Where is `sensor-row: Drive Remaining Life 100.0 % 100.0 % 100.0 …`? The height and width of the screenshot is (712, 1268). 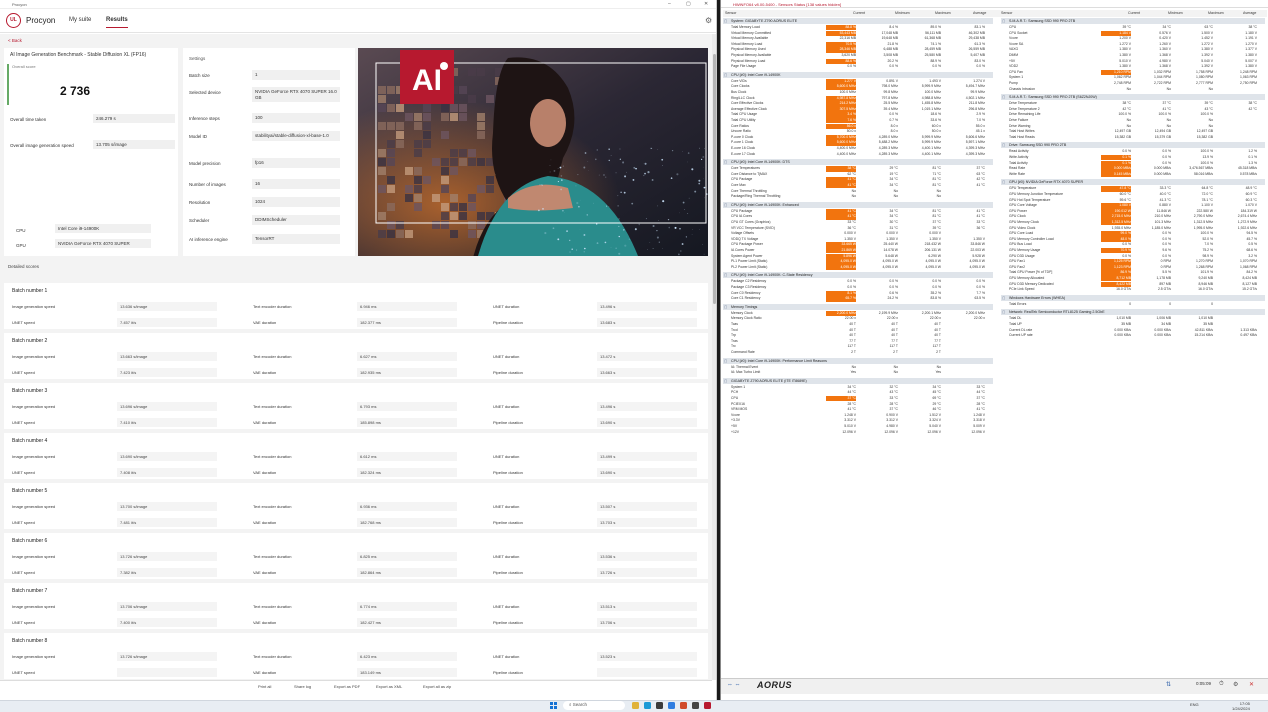 sensor-row: Drive Remaining Life 100.0 % 100.0 % 100.0 … is located at coordinates (1133, 114).